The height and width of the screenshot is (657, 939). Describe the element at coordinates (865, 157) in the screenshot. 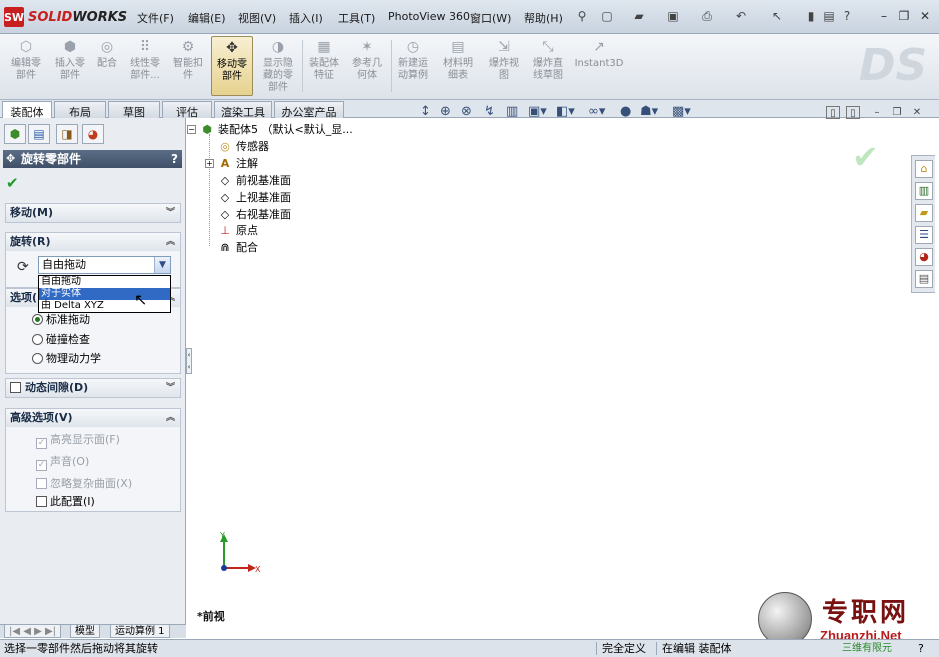

I see `confirmation-corner-ok-icon: ✔` at that location.